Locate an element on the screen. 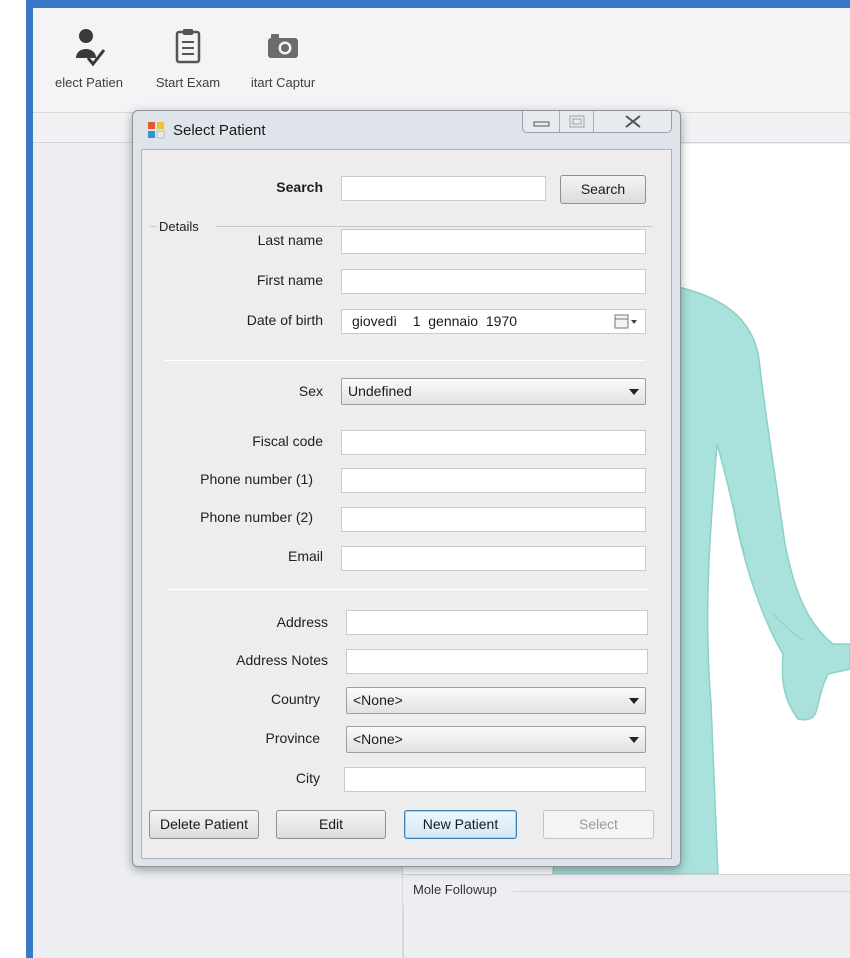 This screenshot has height=958, width=850. country-value: <None> is located at coordinates (378, 700).